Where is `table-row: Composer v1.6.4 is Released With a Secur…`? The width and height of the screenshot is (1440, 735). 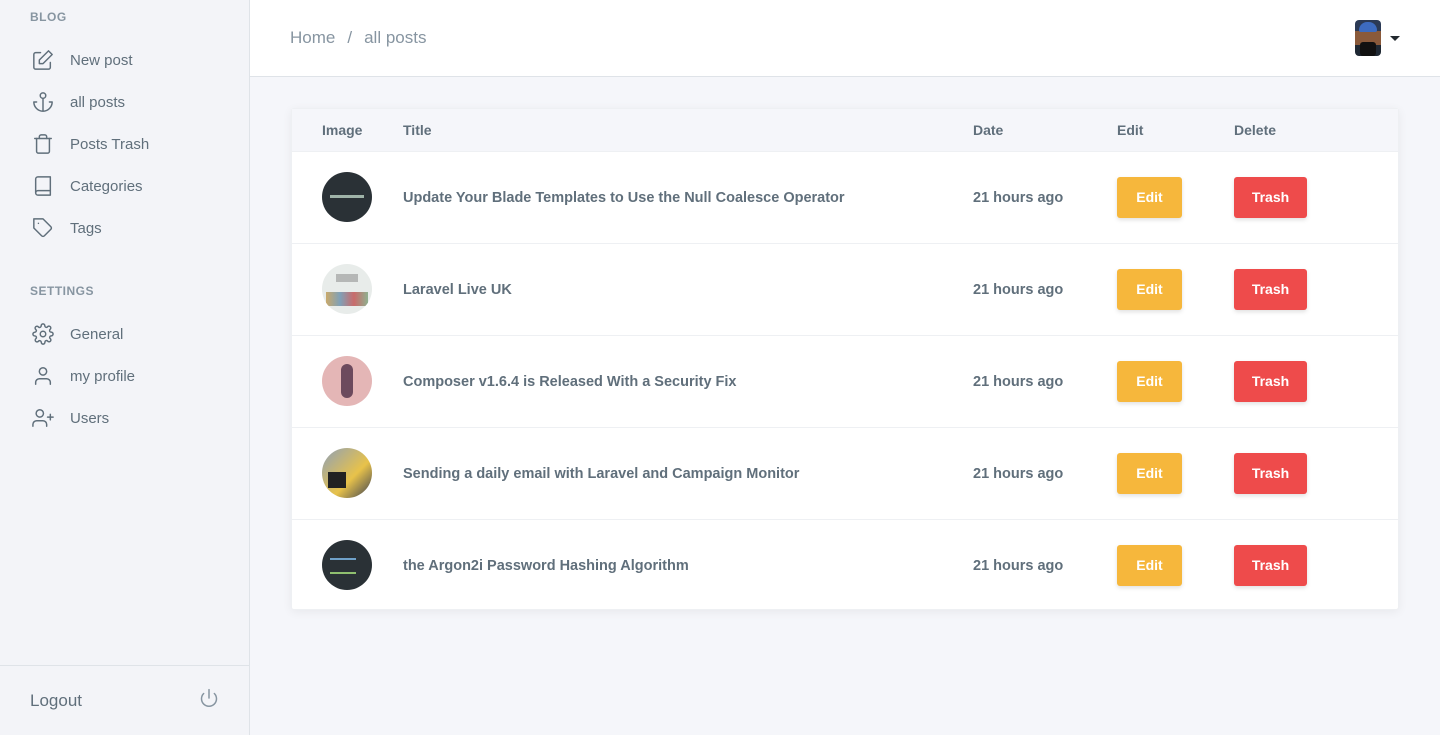
table-row: Composer v1.6.4 is Released With a Secur… is located at coordinates (845, 381).